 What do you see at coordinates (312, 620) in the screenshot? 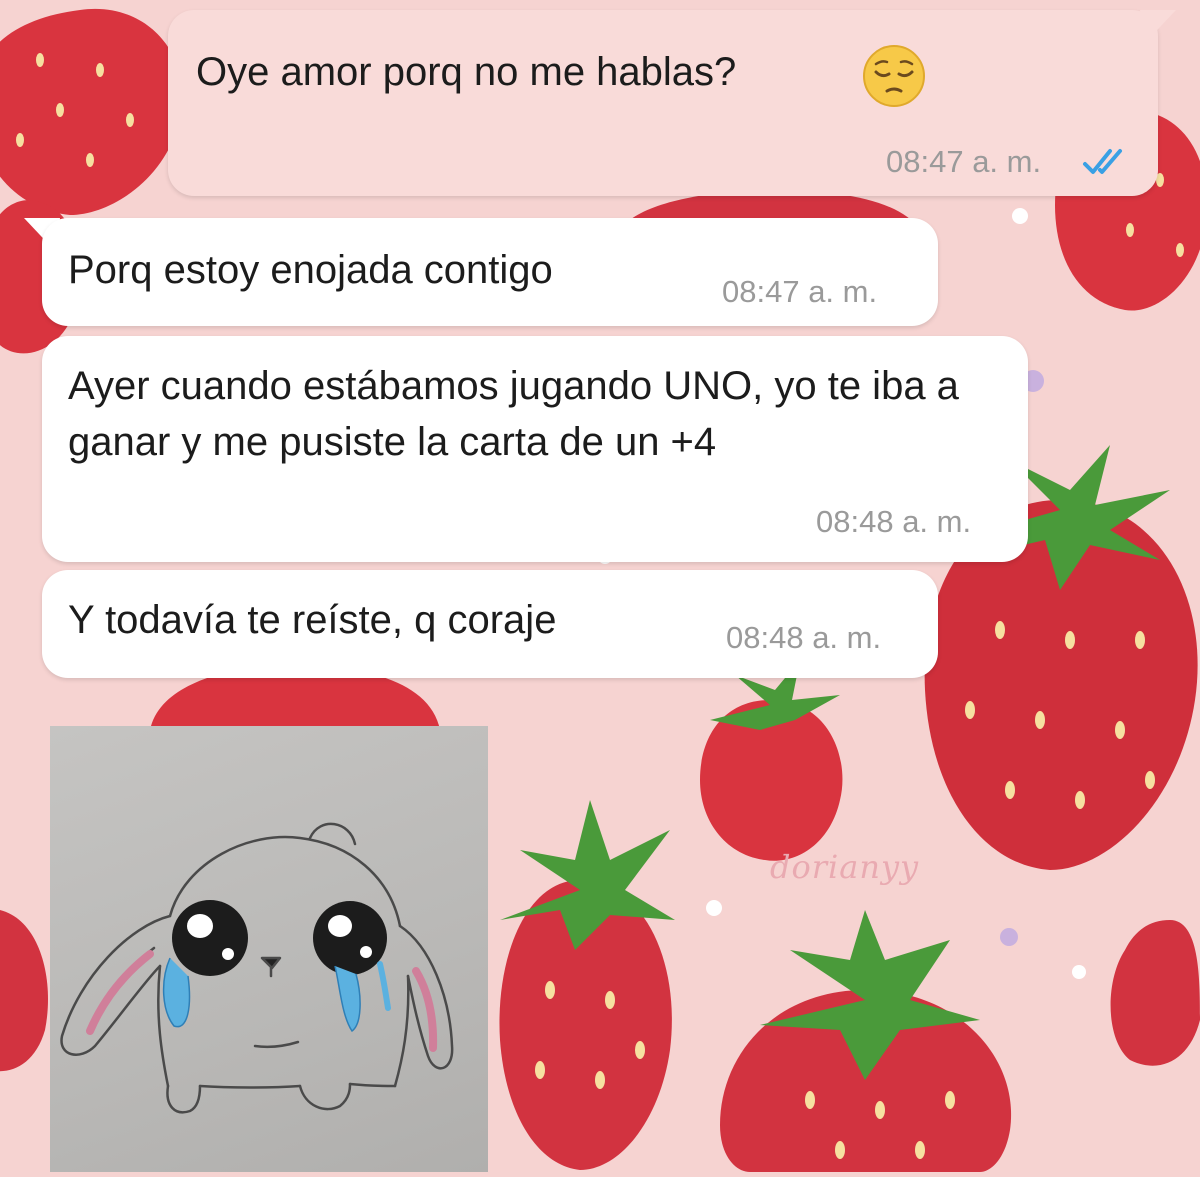
I see `message-text: Y todavía te reíste, q coraje` at bounding box center [312, 620].